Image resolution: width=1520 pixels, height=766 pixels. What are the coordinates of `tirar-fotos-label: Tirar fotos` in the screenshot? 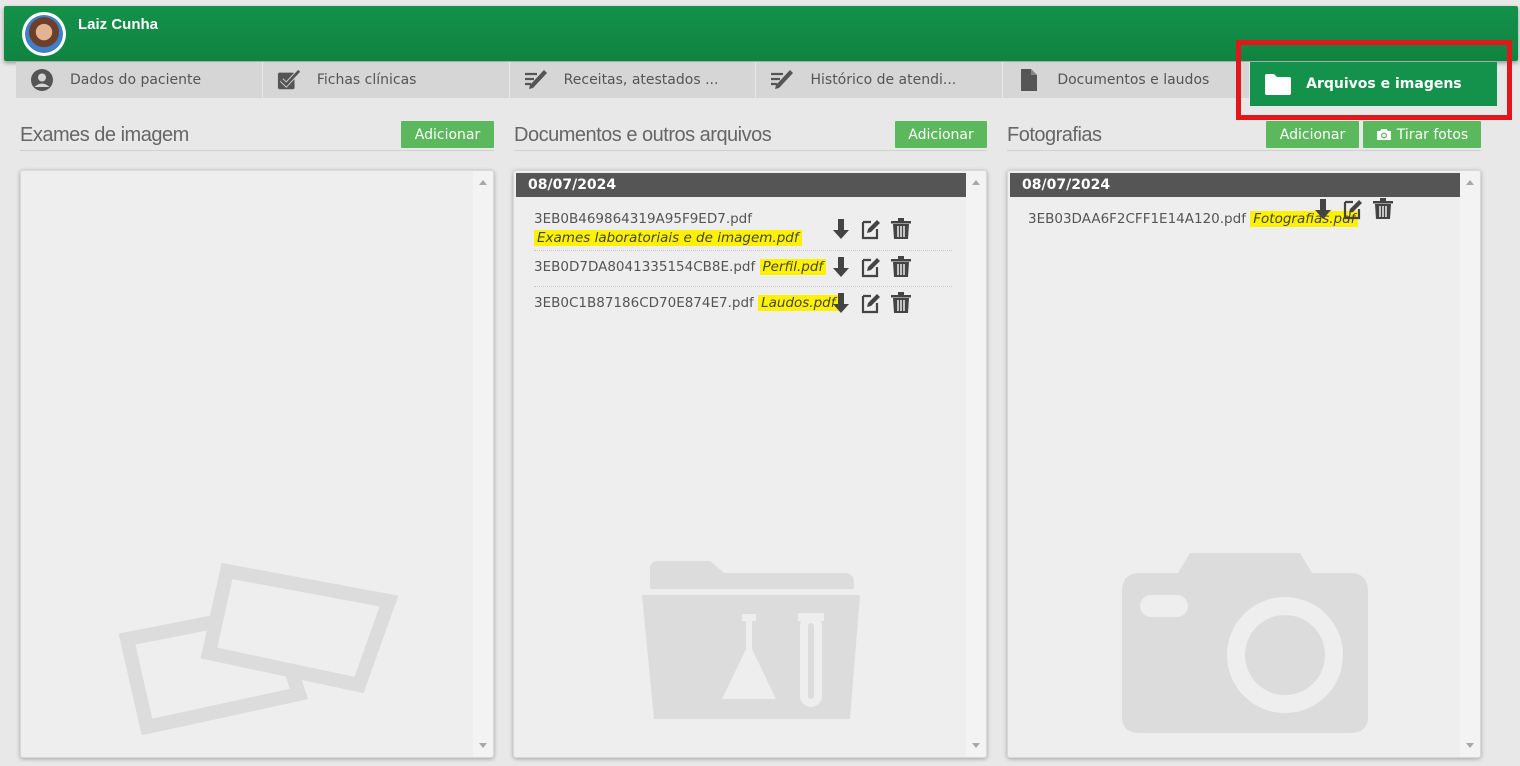 It's located at (1432, 134).